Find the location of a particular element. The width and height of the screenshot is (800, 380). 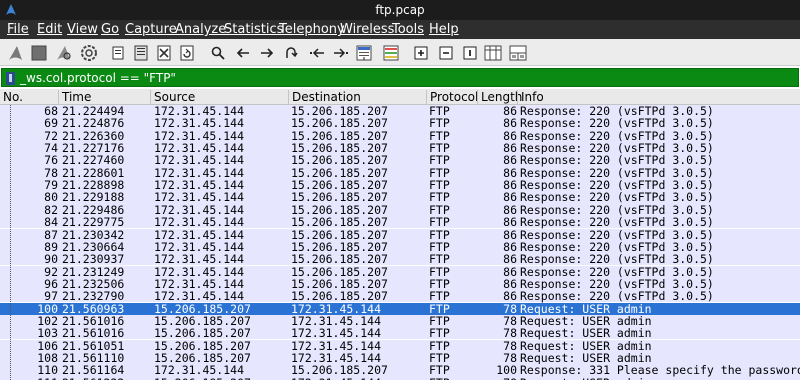

packet-time: 21.231249 is located at coordinates (93, 271).